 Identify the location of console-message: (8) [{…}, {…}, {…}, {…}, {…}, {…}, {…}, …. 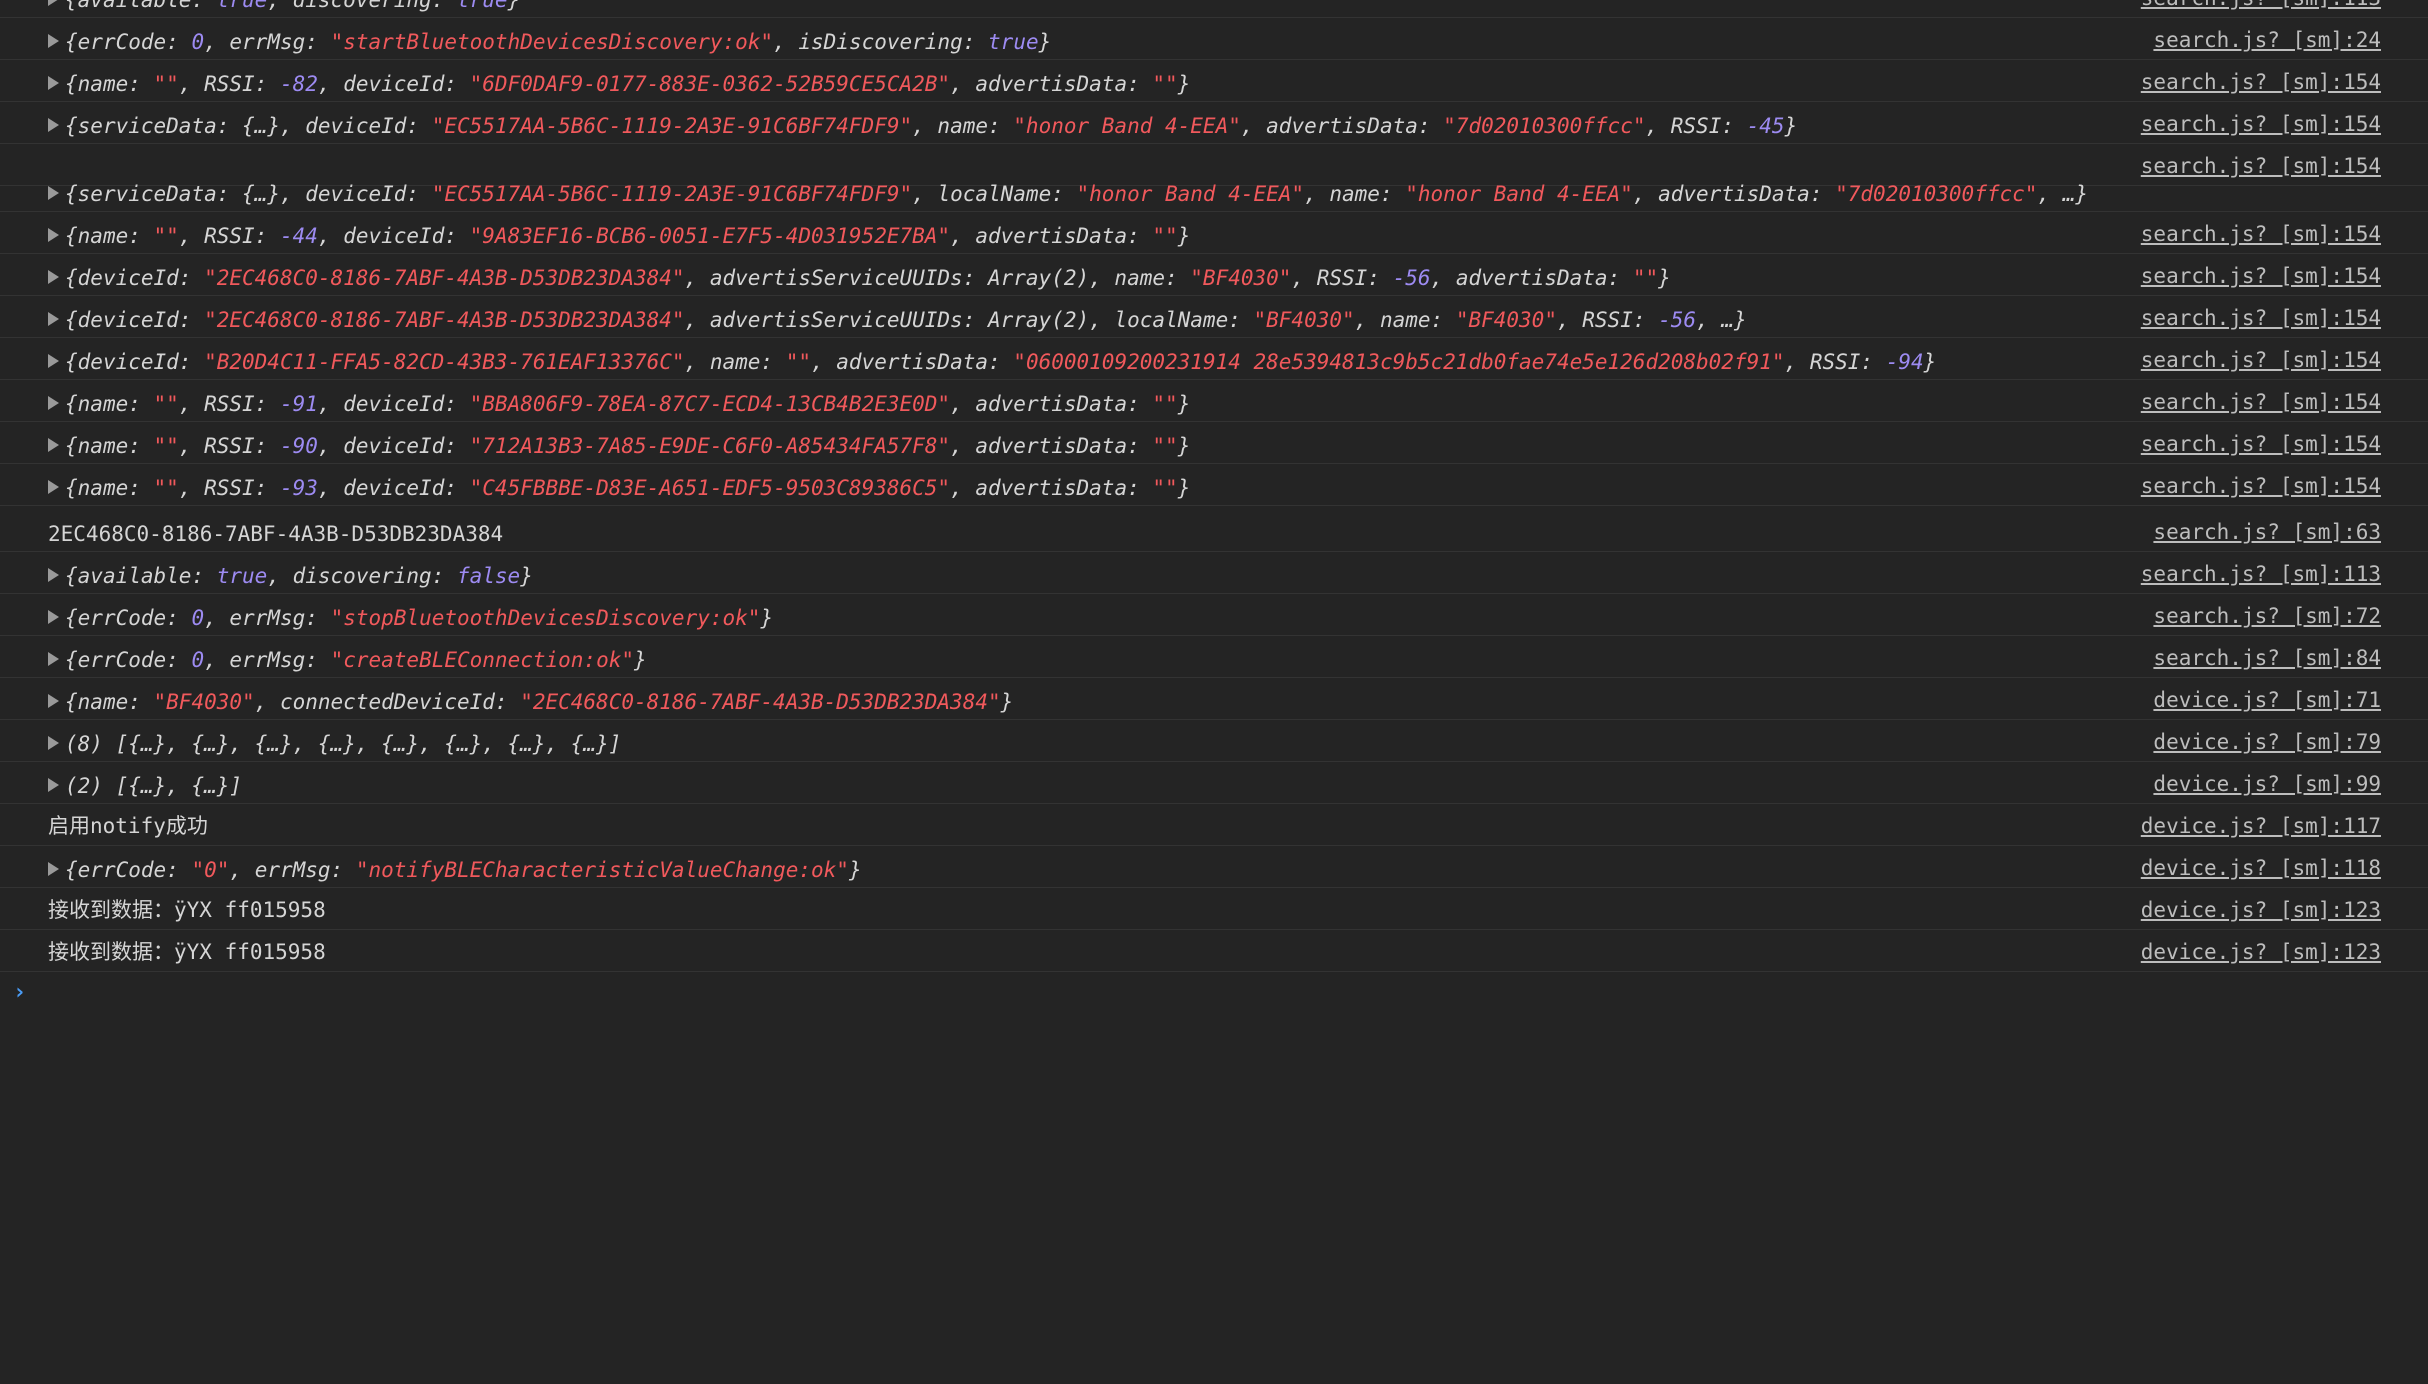
(334, 744).